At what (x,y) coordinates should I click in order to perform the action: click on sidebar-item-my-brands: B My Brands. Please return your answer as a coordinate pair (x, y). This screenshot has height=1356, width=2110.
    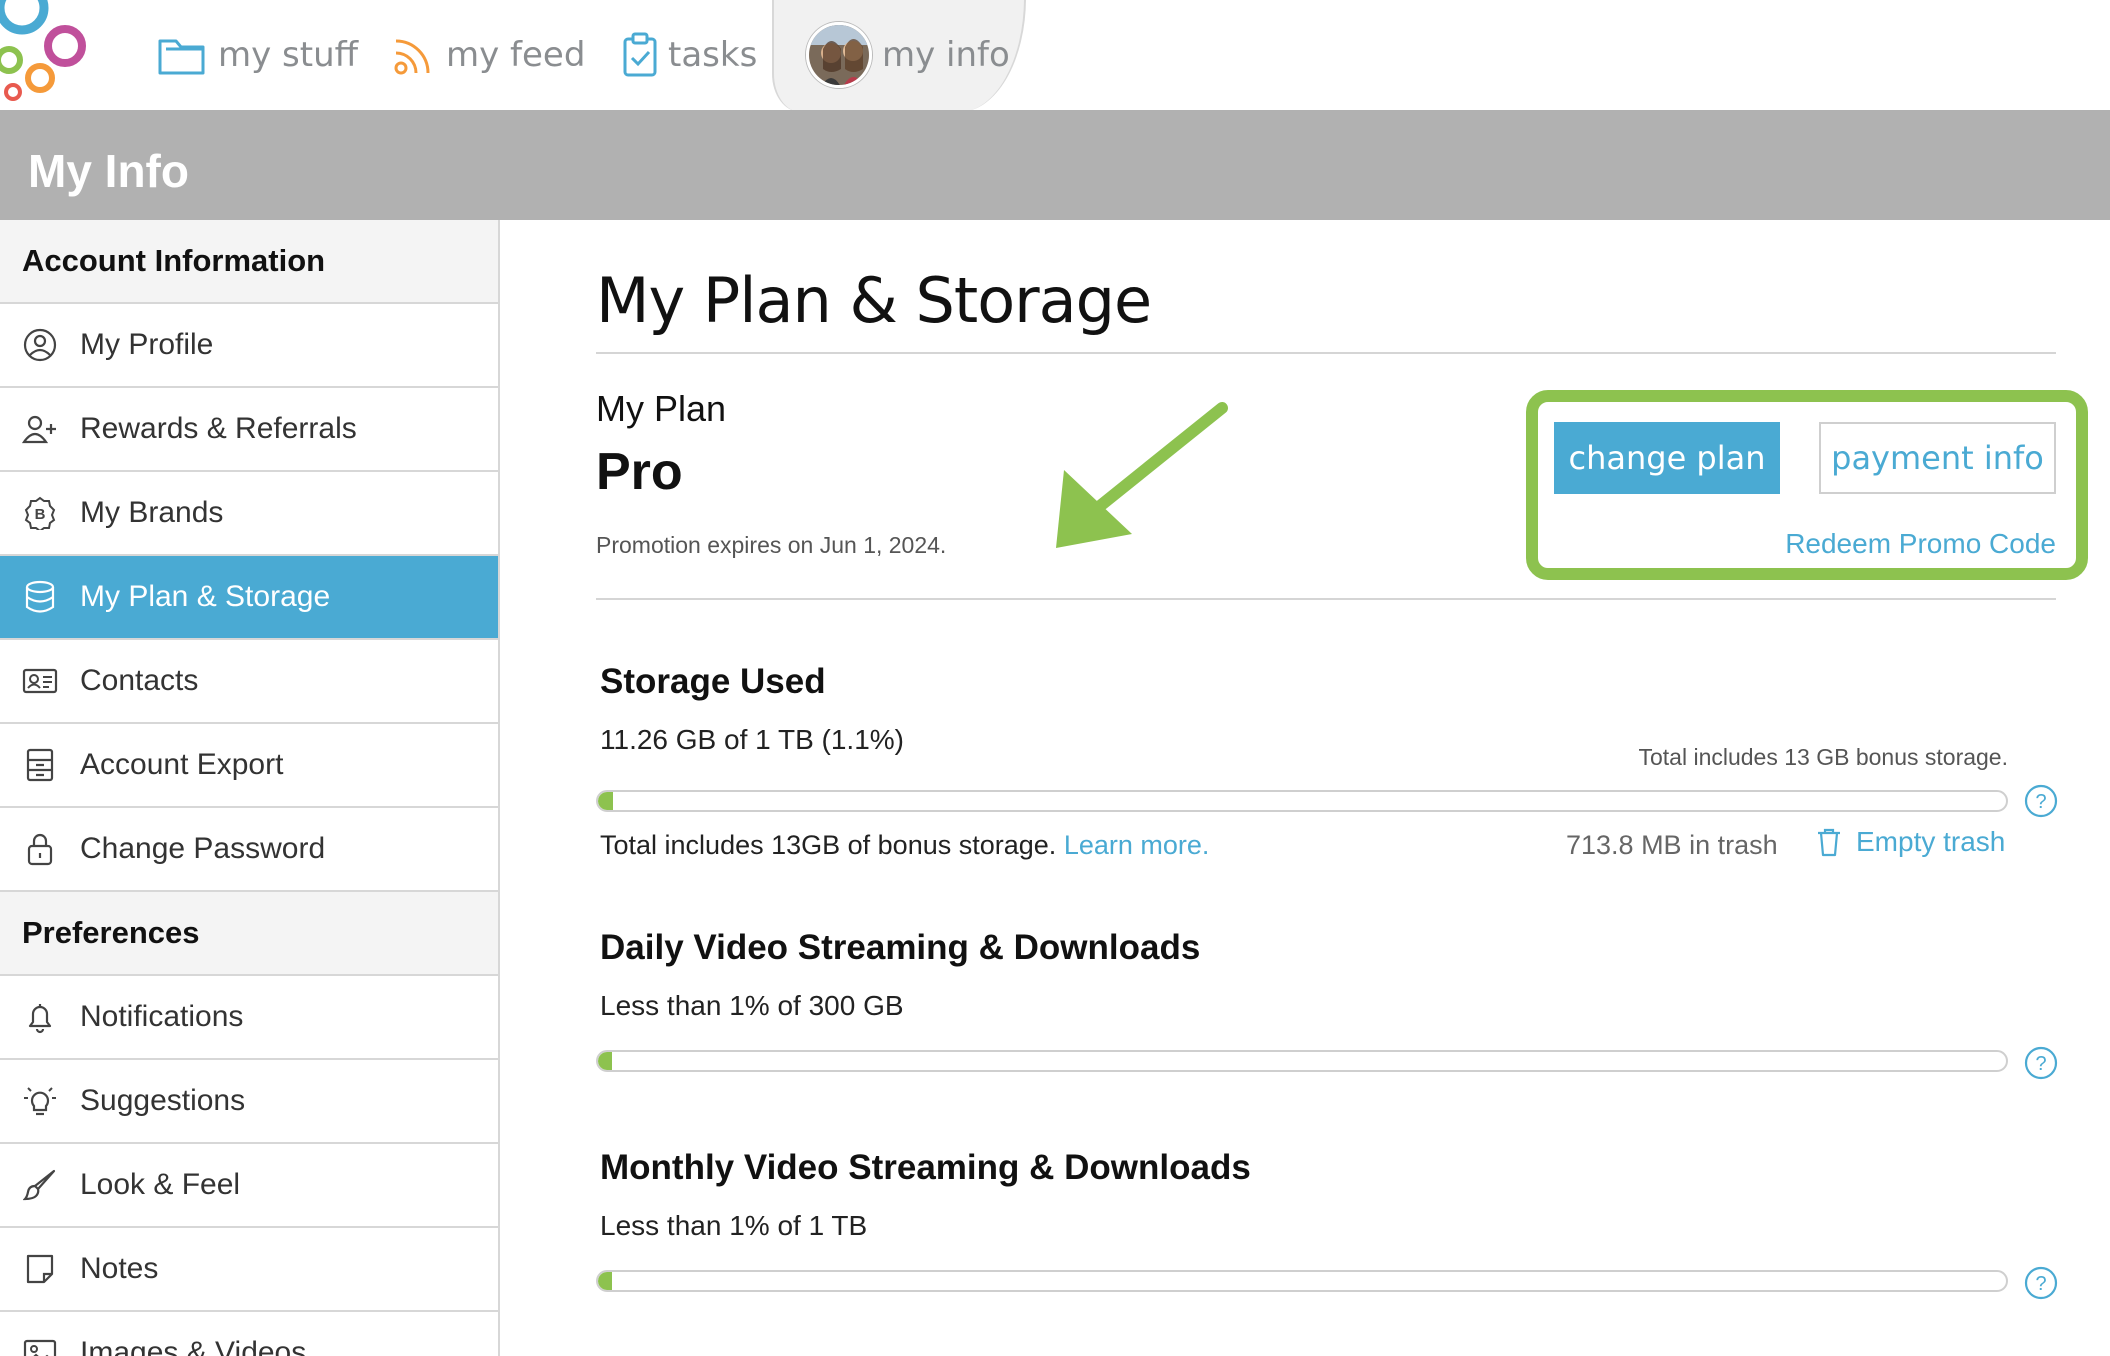
    Looking at the image, I should click on (249, 514).